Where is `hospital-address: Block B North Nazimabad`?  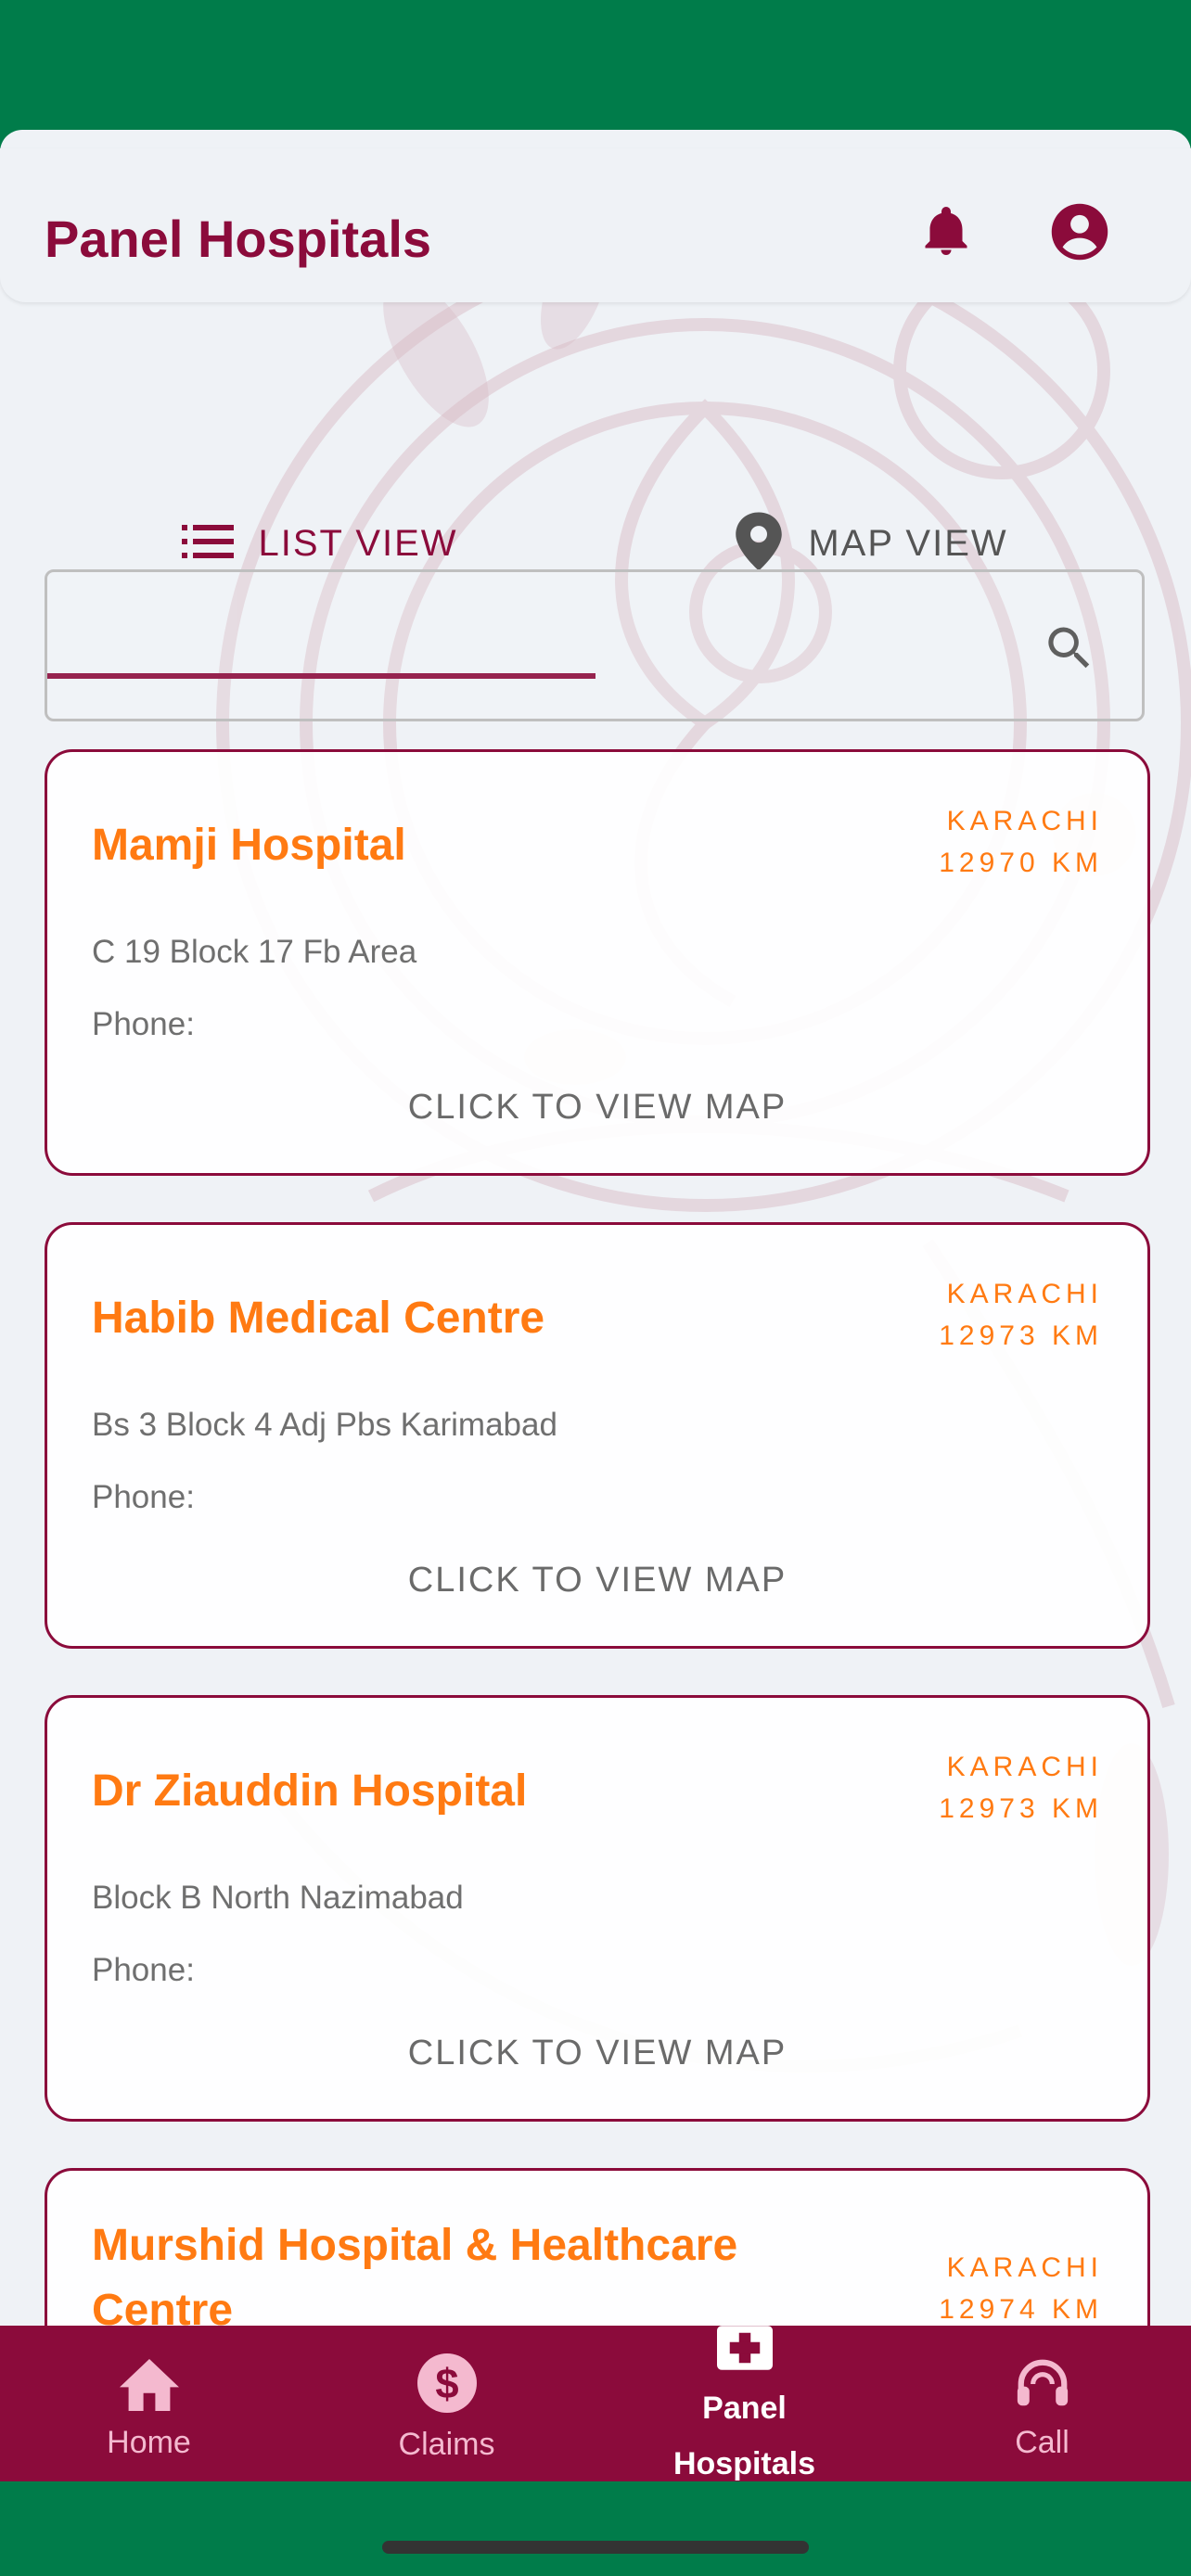
hospital-address: Block B North Nazimabad is located at coordinates (278, 1898).